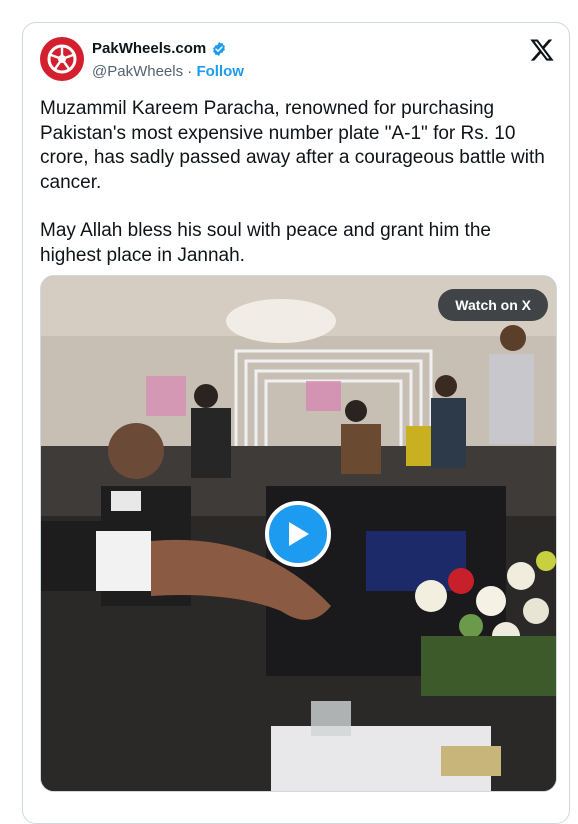 This screenshot has width=578, height=824. What do you see at coordinates (220, 71) in the screenshot?
I see `follow-button: Follow` at bounding box center [220, 71].